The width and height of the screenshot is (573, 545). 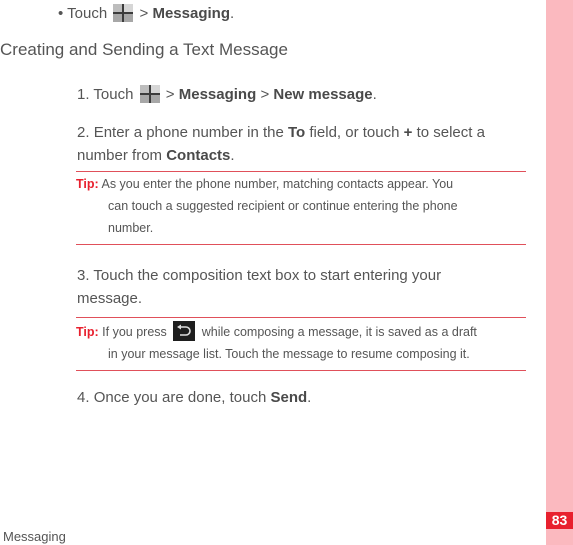 What do you see at coordinates (83, 132) in the screenshot?
I see `step-number: 2.` at bounding box center [83, 132].